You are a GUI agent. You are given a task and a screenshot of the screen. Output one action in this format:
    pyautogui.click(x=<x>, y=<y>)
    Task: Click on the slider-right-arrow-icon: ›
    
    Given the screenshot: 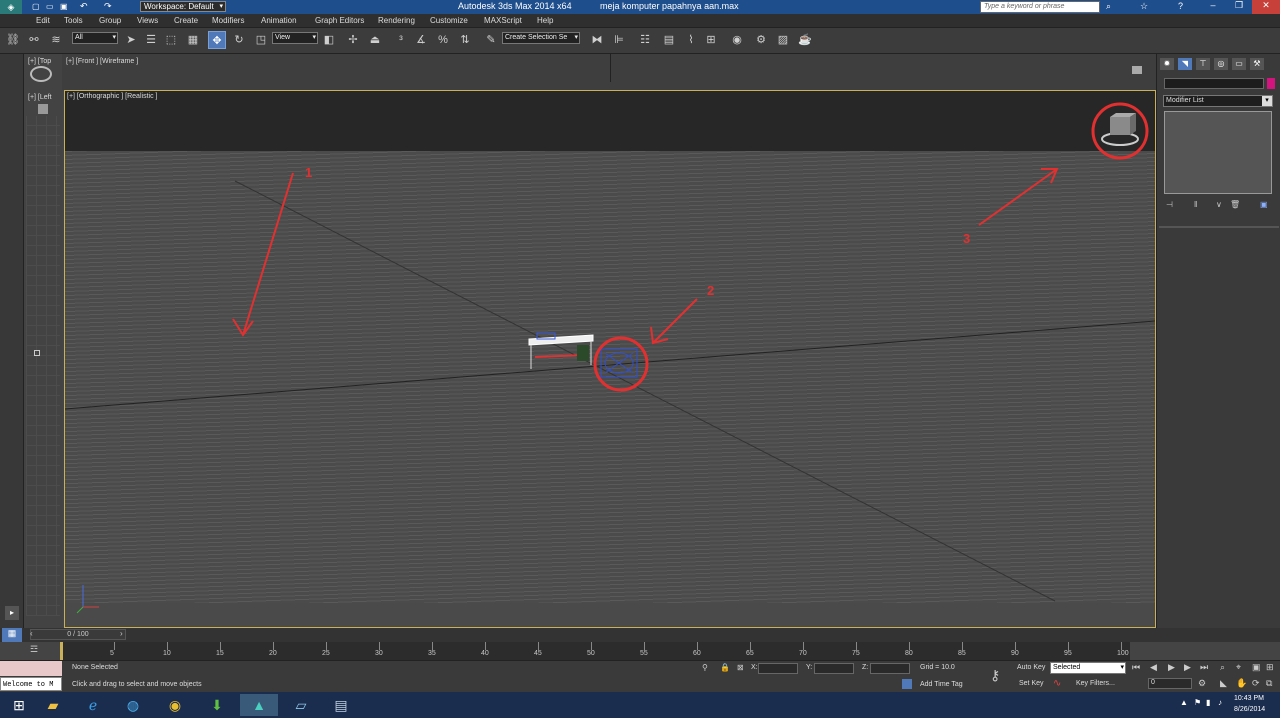 What is the action you would take?
    pyautogui.click(x=121, y=633)
    